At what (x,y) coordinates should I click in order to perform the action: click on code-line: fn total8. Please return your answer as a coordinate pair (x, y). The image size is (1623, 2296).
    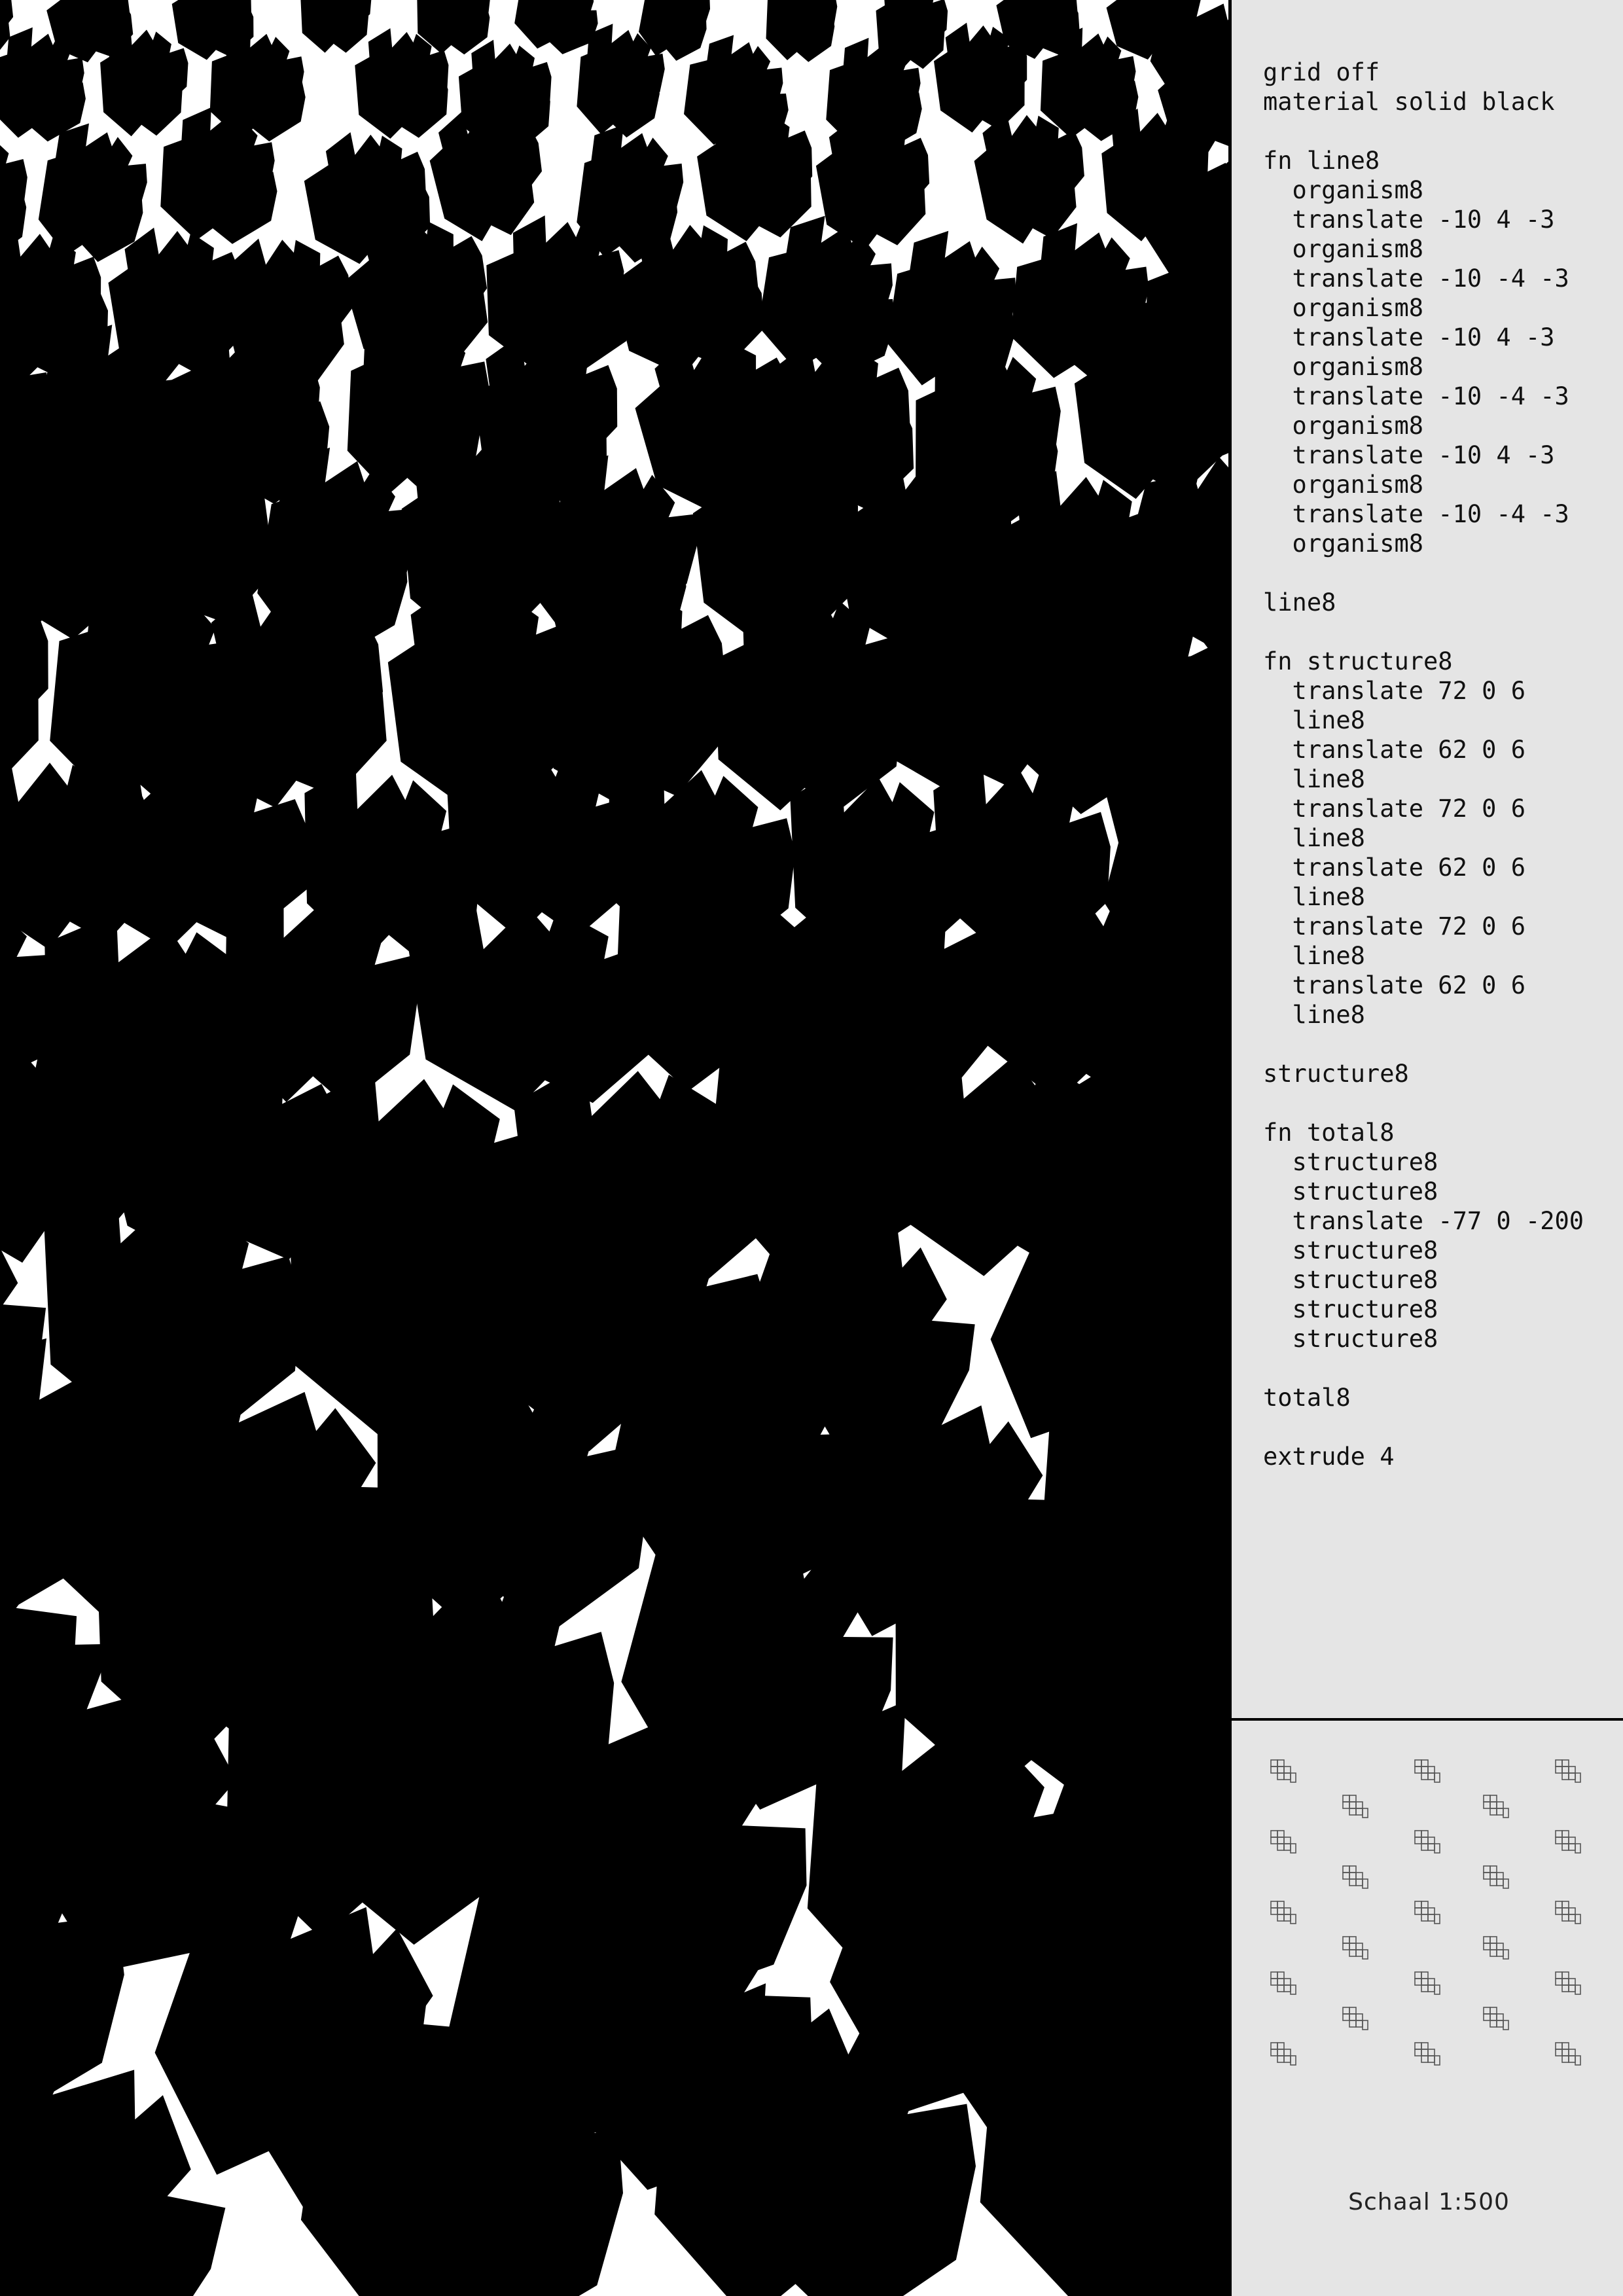
    Looking at the image, I should click on (1329, 1133).